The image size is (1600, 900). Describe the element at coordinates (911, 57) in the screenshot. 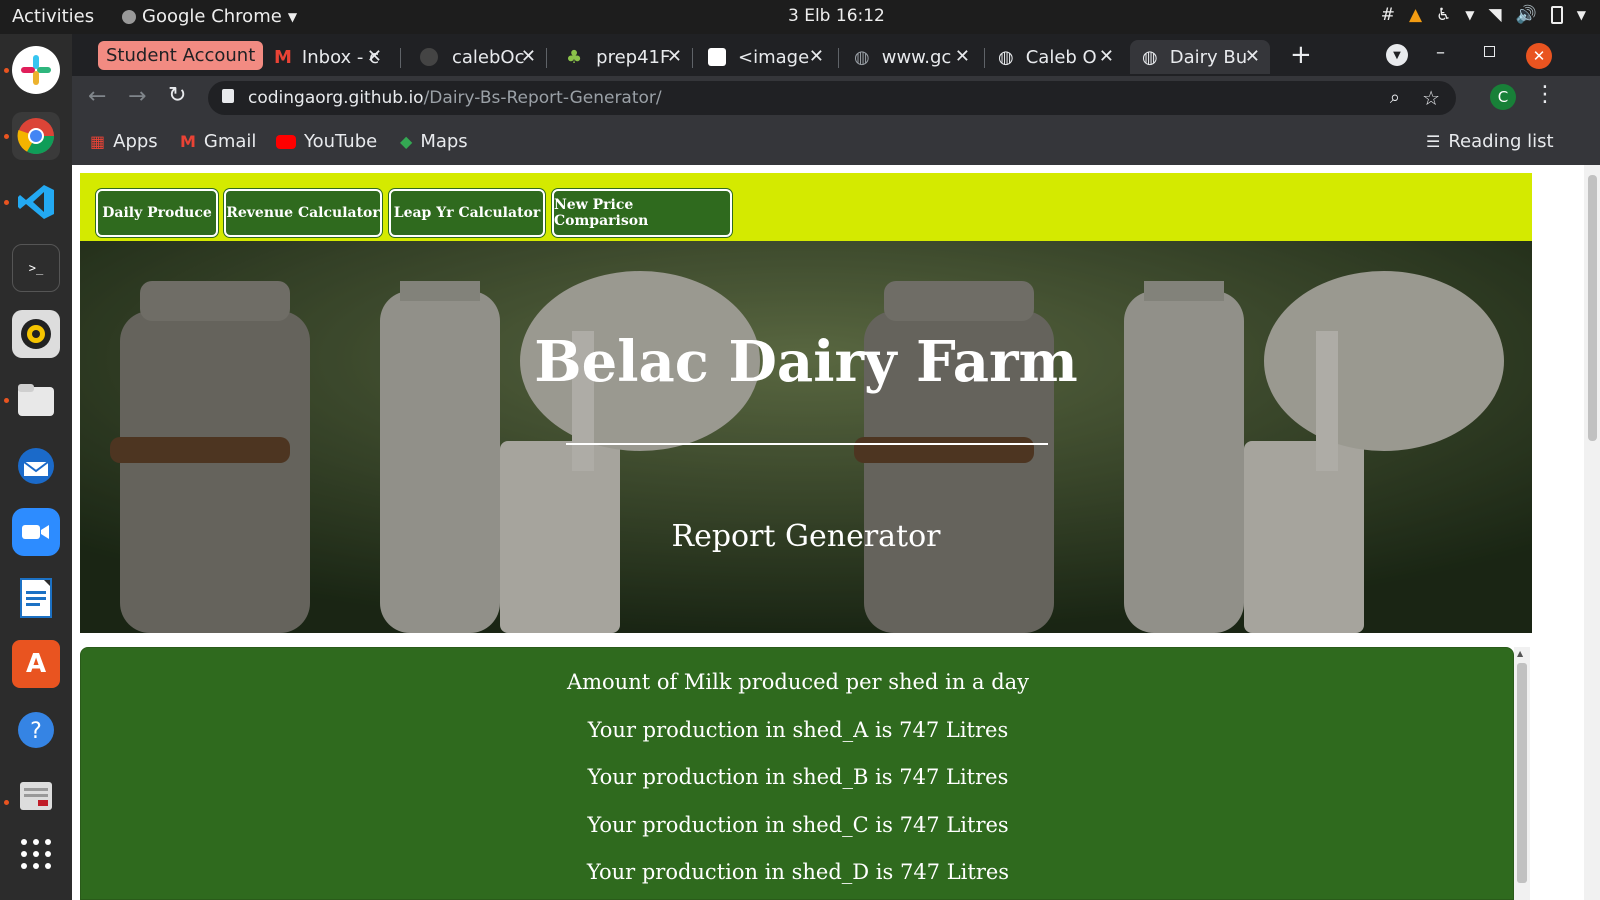

I see `tab-www: ◍ www.gc ✕` at that location.